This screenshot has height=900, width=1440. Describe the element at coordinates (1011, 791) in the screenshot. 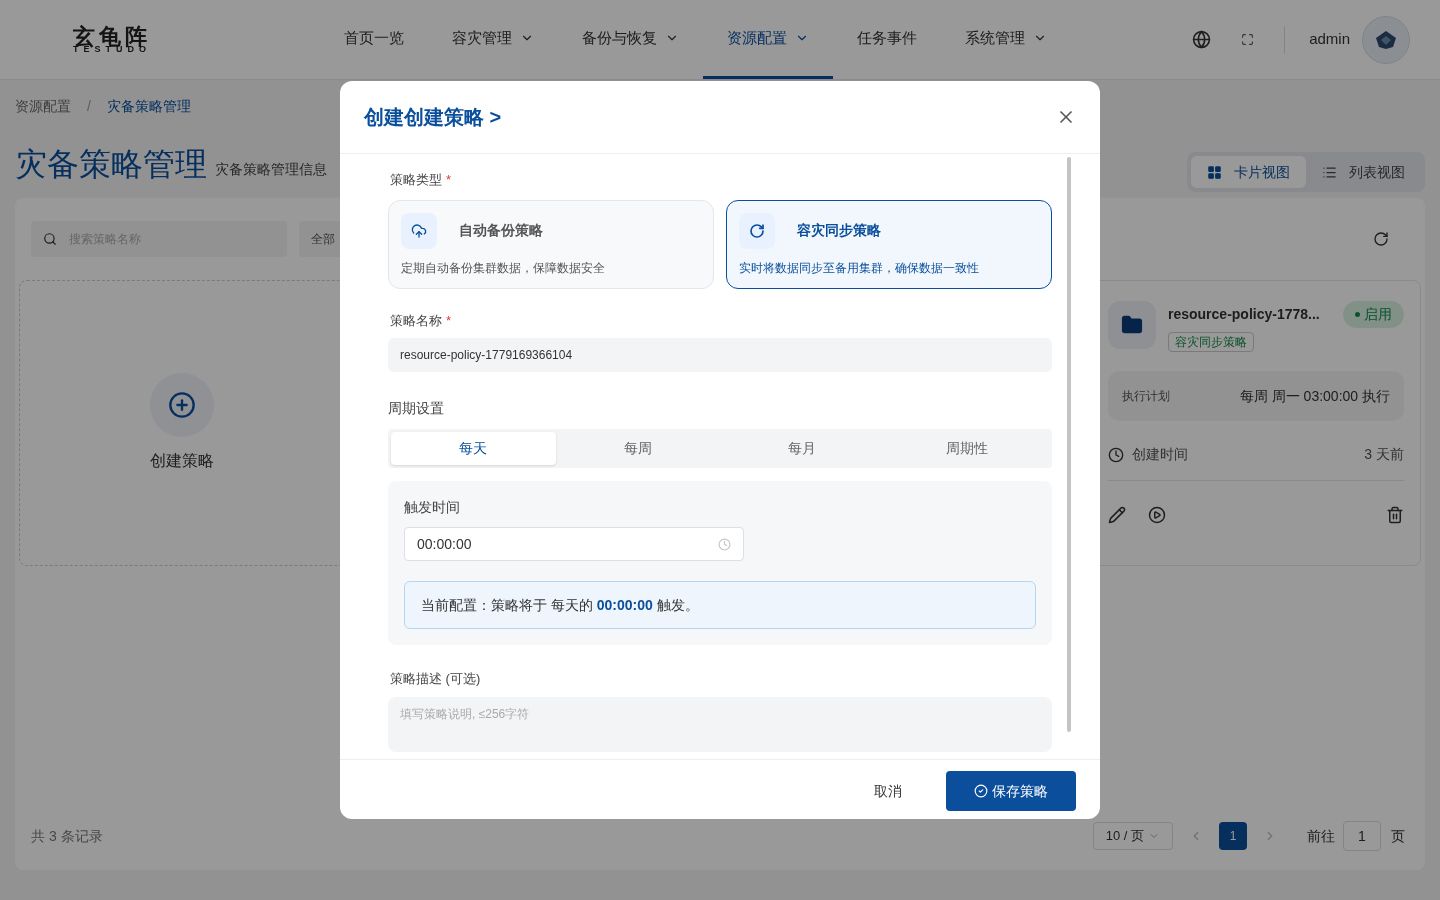

I see `save-button: 保存策略` at that location.